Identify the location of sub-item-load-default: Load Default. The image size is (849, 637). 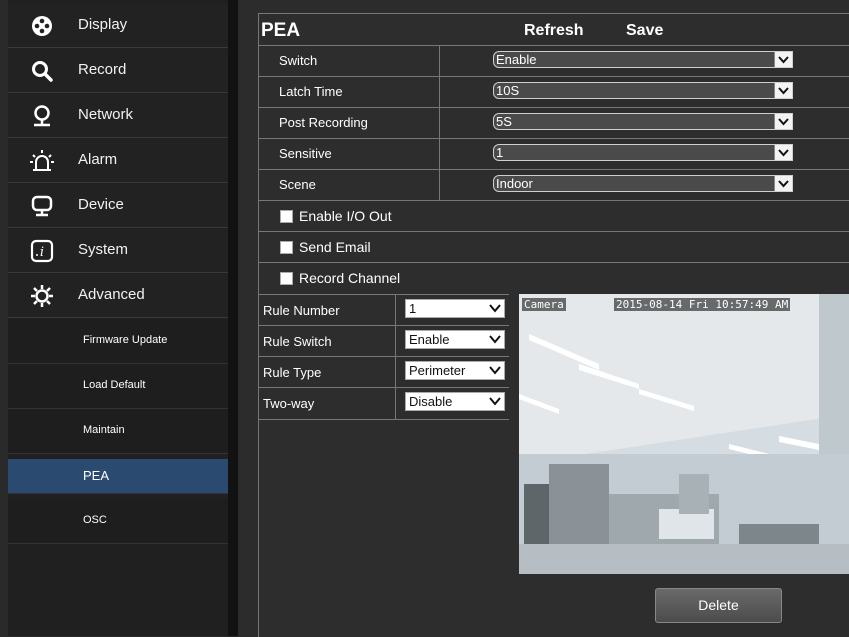
(118, 386).